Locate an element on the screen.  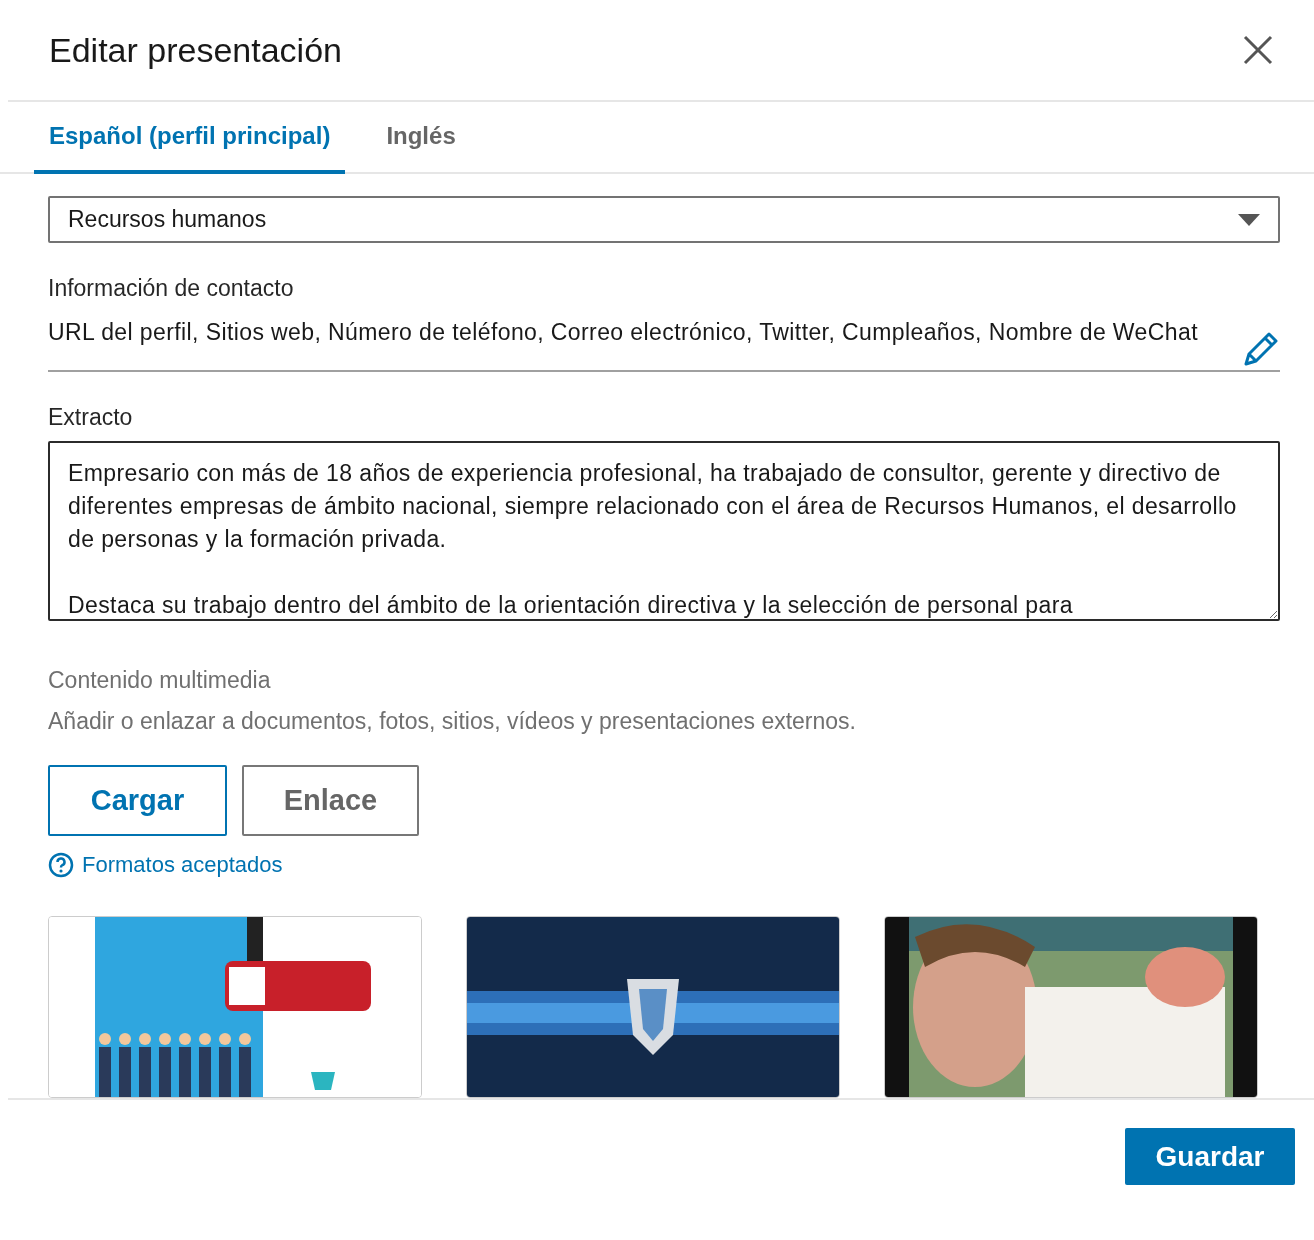
dialog-title: Editar presentación is located at coordinates (195, 50).